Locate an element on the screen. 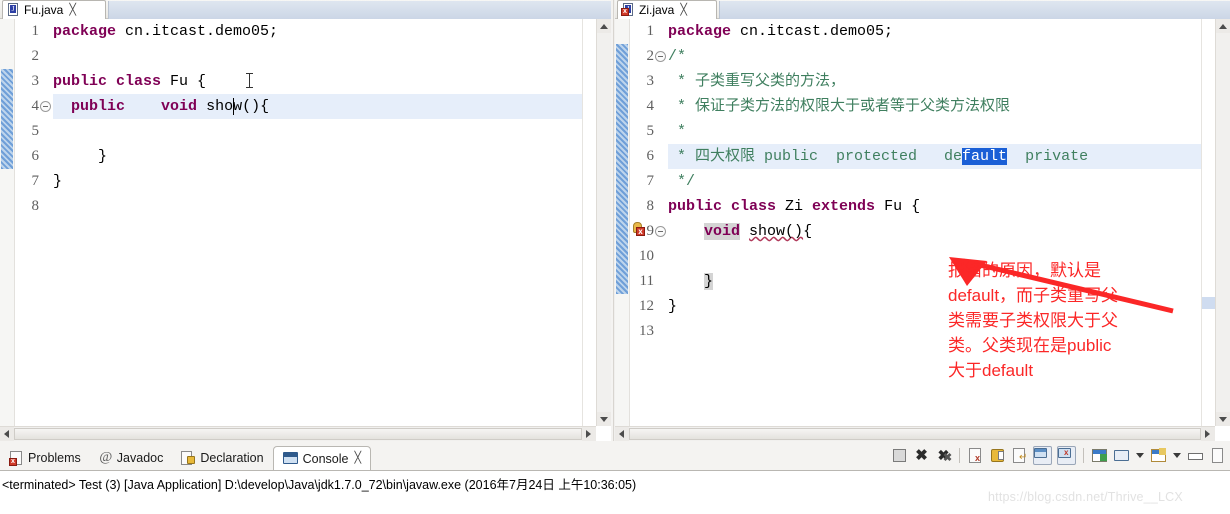 The image size is (1230, 514). word-wrap-icon: ↵ is located at coordinates (1019, 455).